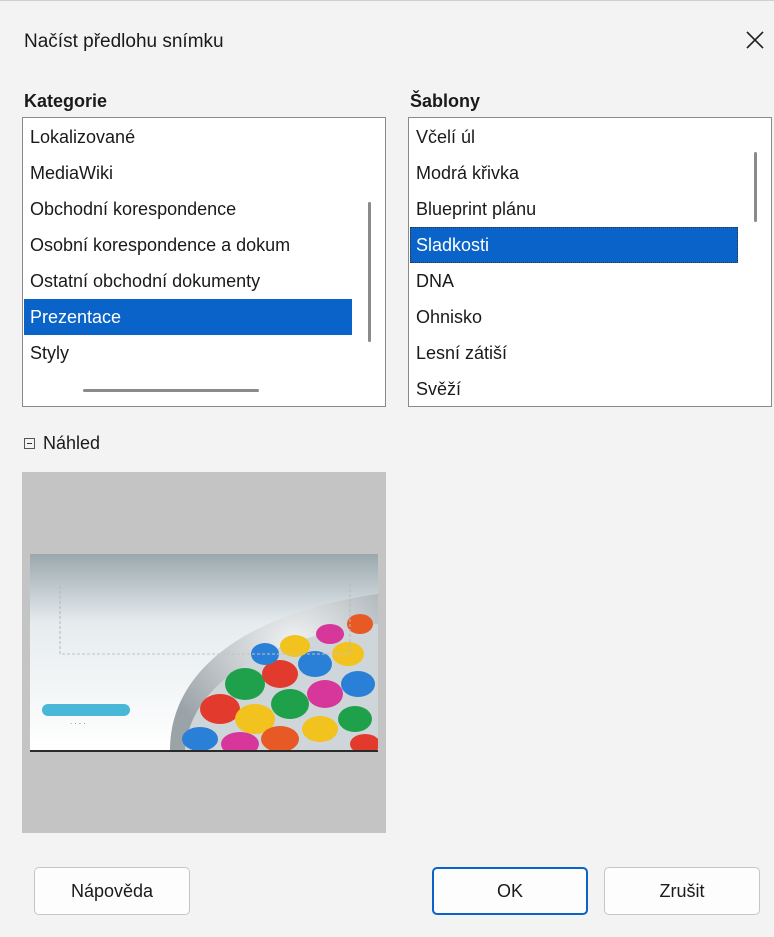  What do you see at coordinates (574, 281) in the screenshot?
I see `template-item: DNA` at bounding box center [574, 281].